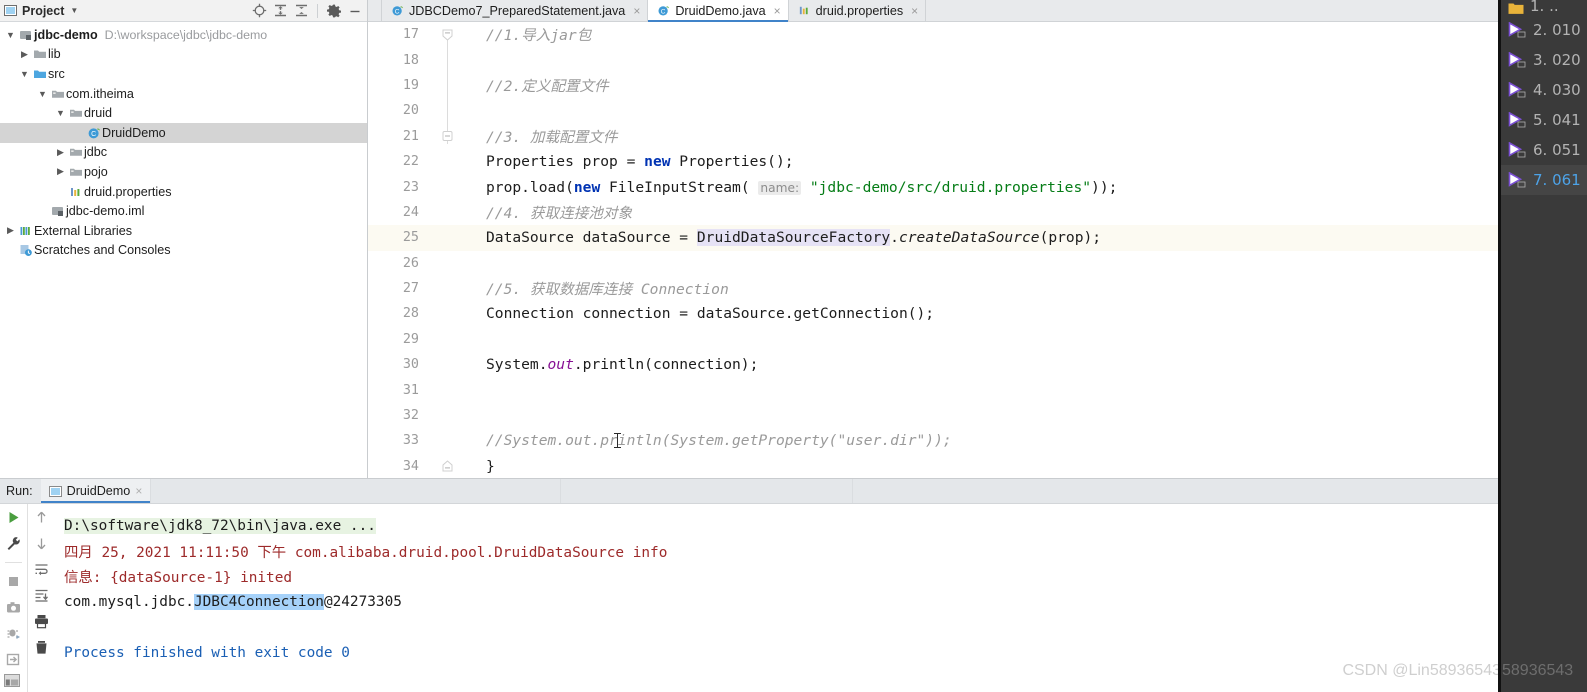 This screenshot has width=1587, height=692. Describe the element at coordinates (12, 680) in the screenshot. I see `layout-icon` at that location.